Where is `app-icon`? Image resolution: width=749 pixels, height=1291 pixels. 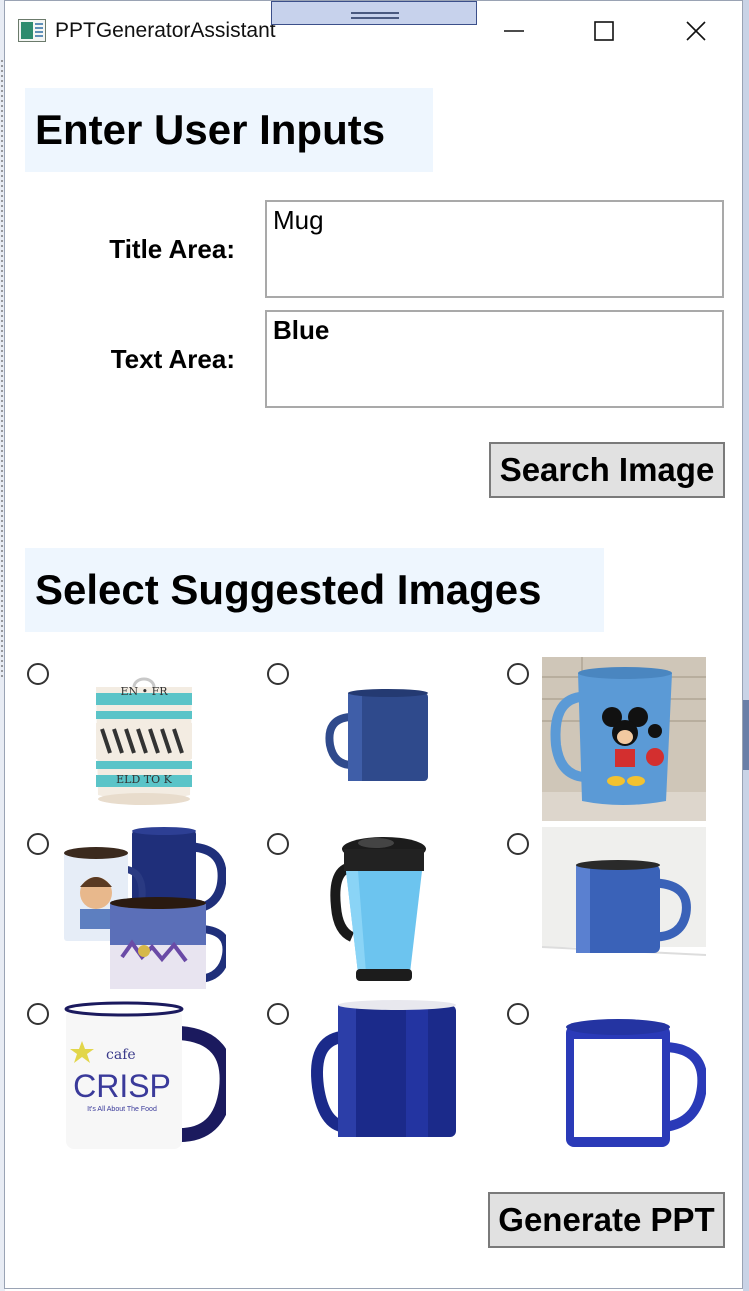 app-icon is located at coordinates (32, 30).